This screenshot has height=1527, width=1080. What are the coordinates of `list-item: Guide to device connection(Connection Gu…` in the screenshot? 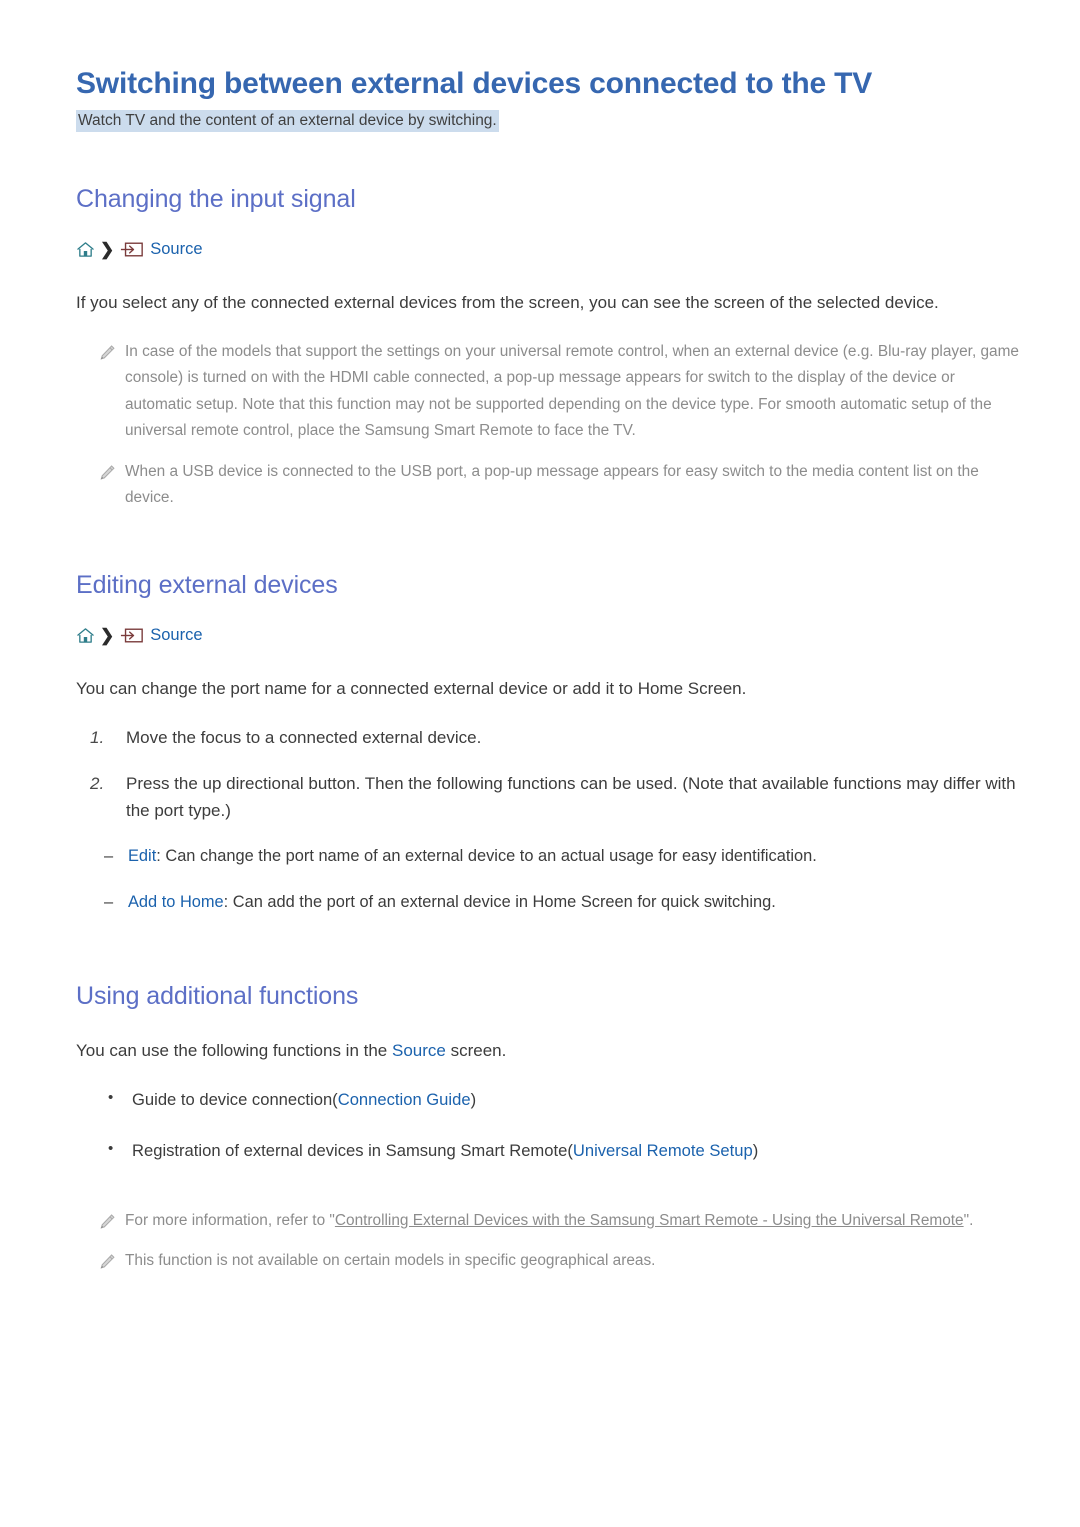 It's located at (548, 1100).